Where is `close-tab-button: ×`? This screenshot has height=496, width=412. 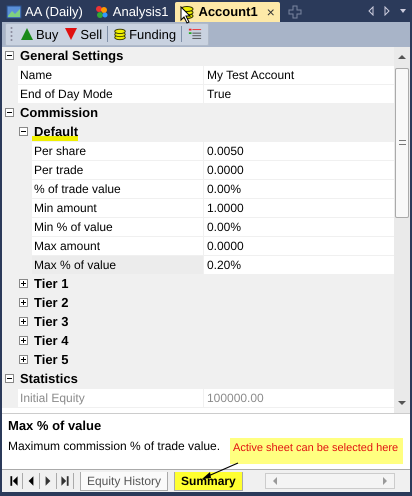
close-tab-button: × is located at coordinates (270, 12).